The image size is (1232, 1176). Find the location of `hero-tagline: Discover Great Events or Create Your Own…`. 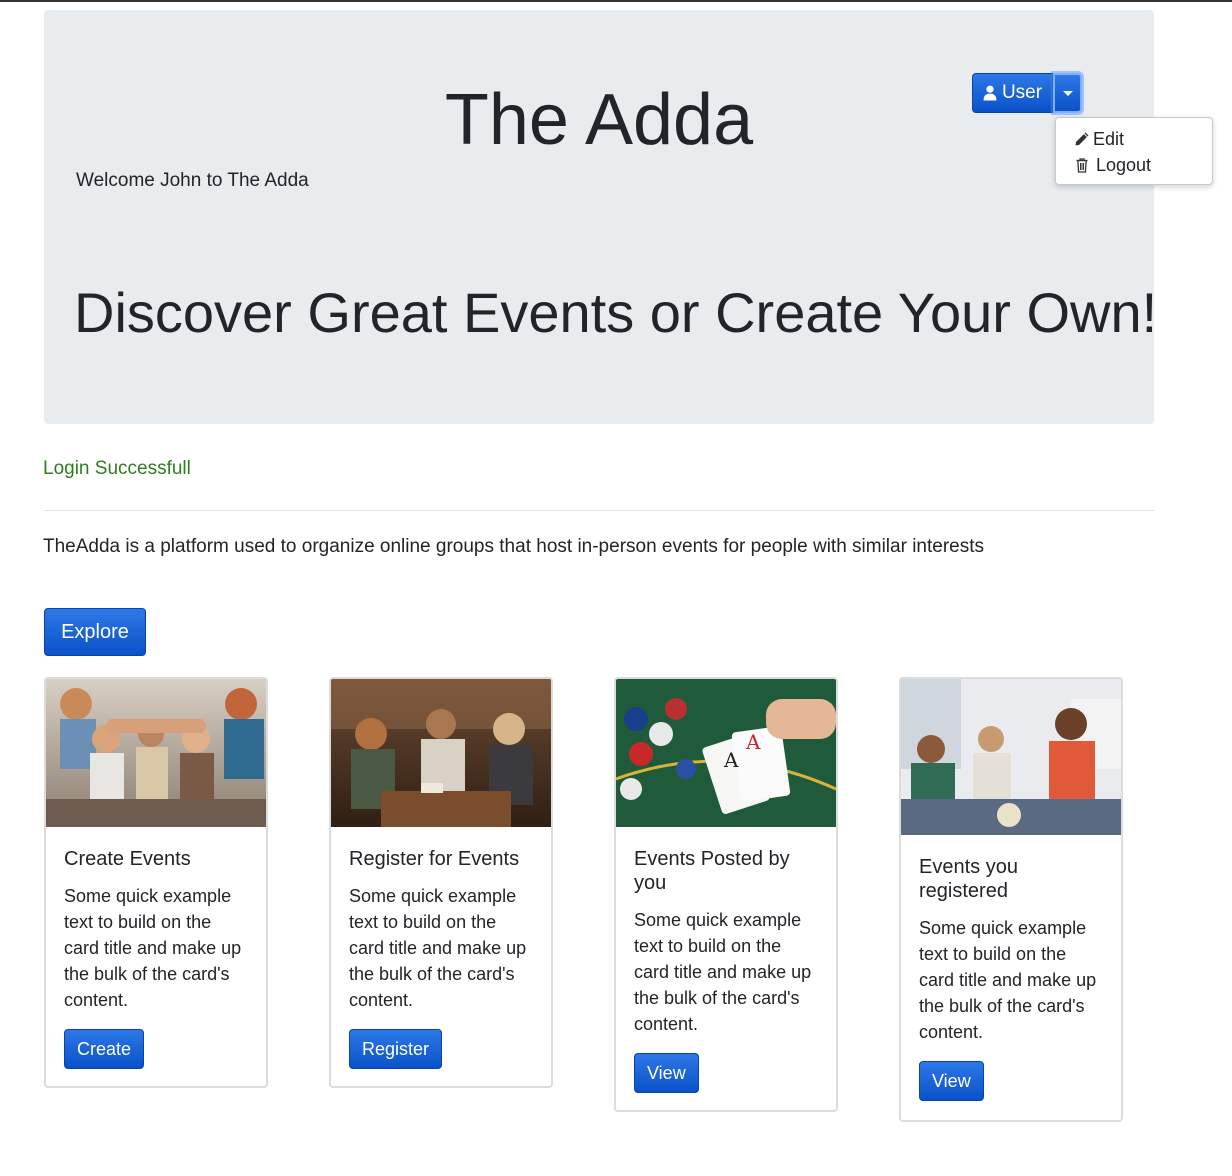

hero-tagline: Discover Great Events or Create Your Own… is located at coordinates (616, 312).